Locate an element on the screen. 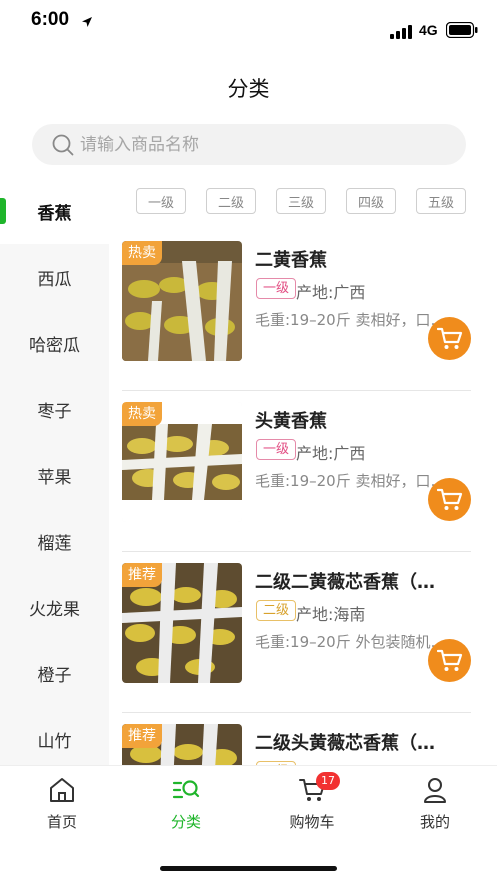  tab-profile: 我的 is located at coordinates (435, 806).